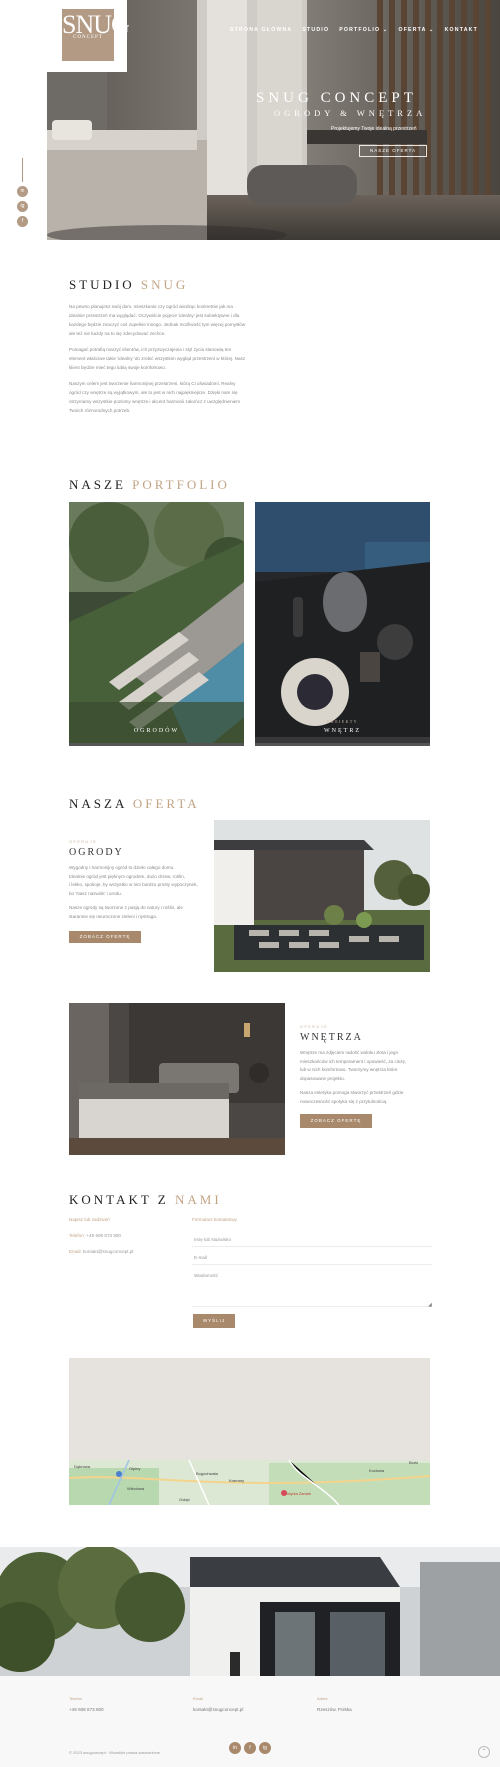  I want to click on hero-title: SNUG CONCEPT, so click(336, 98).